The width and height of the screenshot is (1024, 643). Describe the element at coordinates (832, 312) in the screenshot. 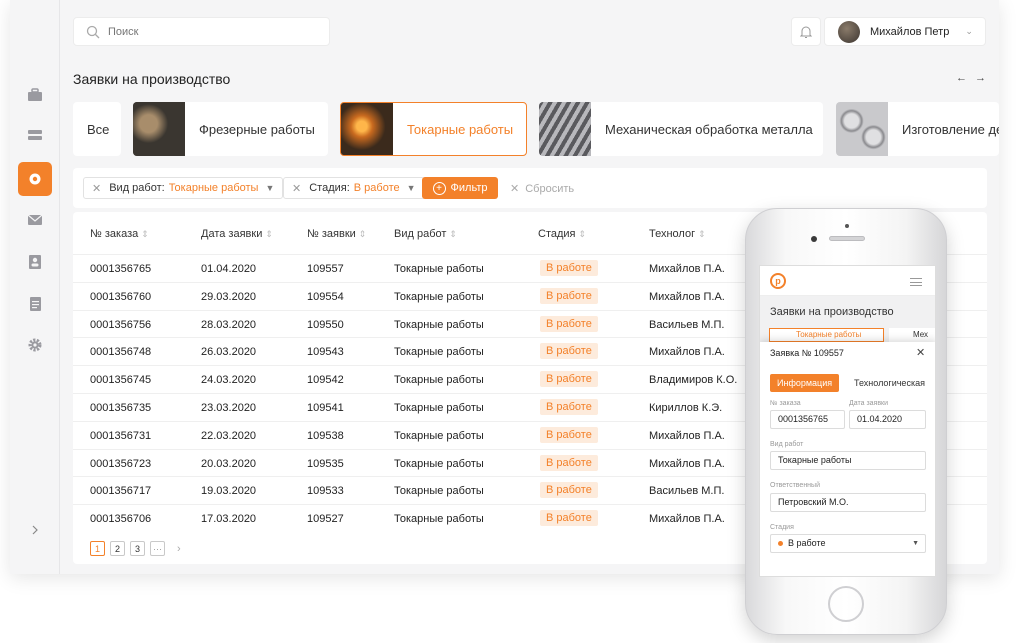

I see `mobile-page-title: Заявки на производство` at that location.